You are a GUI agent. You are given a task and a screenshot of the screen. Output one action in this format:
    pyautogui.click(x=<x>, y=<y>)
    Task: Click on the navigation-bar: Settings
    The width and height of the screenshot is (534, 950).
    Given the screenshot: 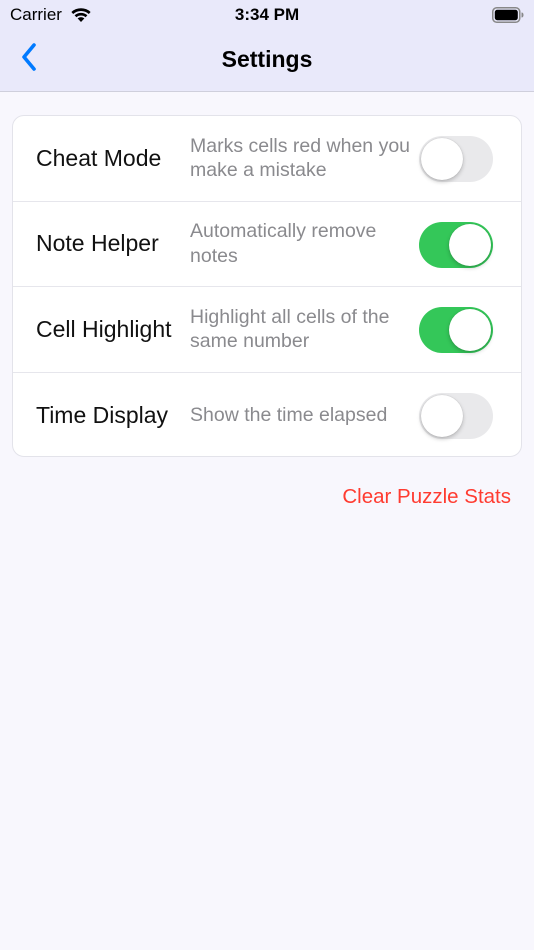 What is the action you would take?
    pyautogui.click(x=267, y=61)
    